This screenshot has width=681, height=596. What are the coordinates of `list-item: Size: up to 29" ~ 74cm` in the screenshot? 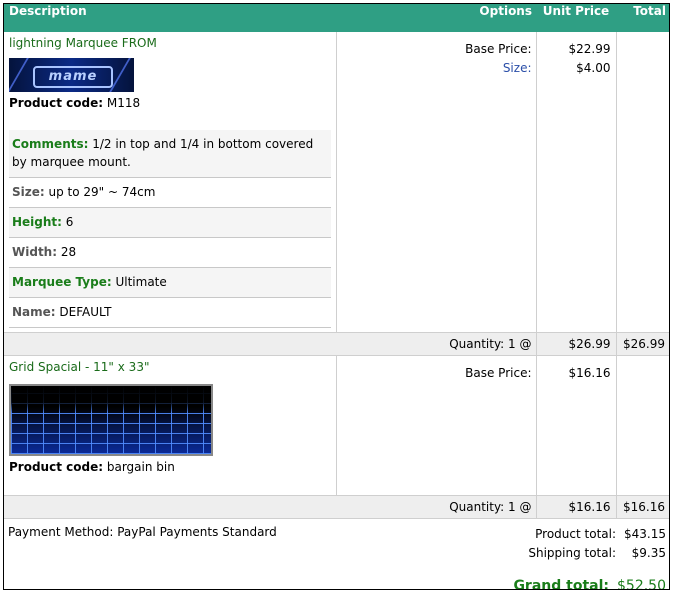 It's located at (170, 193).